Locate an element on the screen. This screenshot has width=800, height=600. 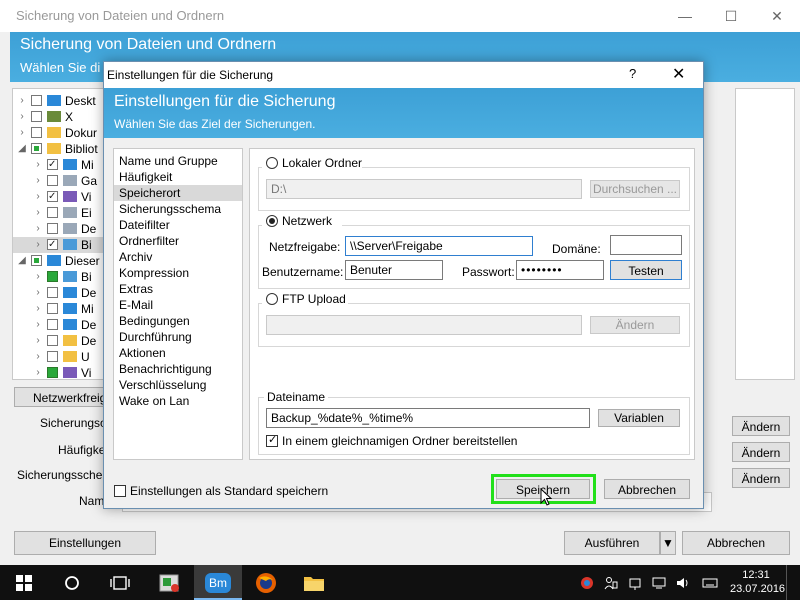
clock: 12:31 23.07.2016 is located at coordinates (757, 580).